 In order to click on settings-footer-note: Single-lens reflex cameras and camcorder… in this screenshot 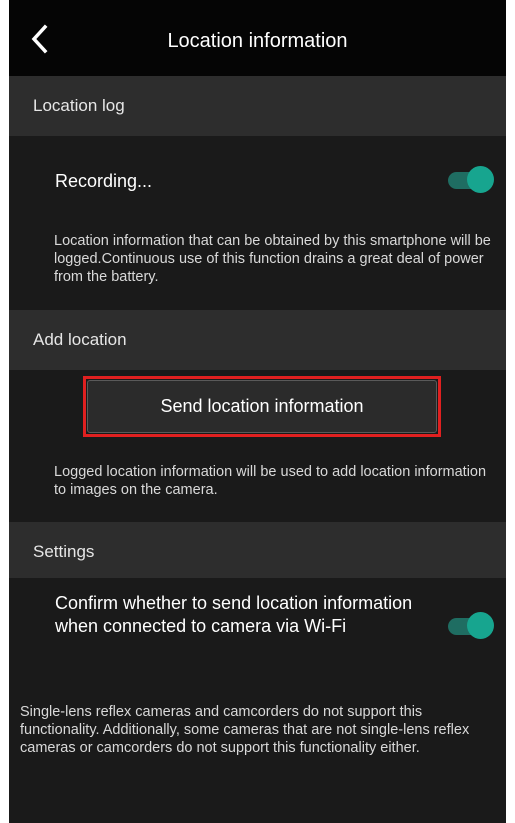, I will do `click(245, 730)`.